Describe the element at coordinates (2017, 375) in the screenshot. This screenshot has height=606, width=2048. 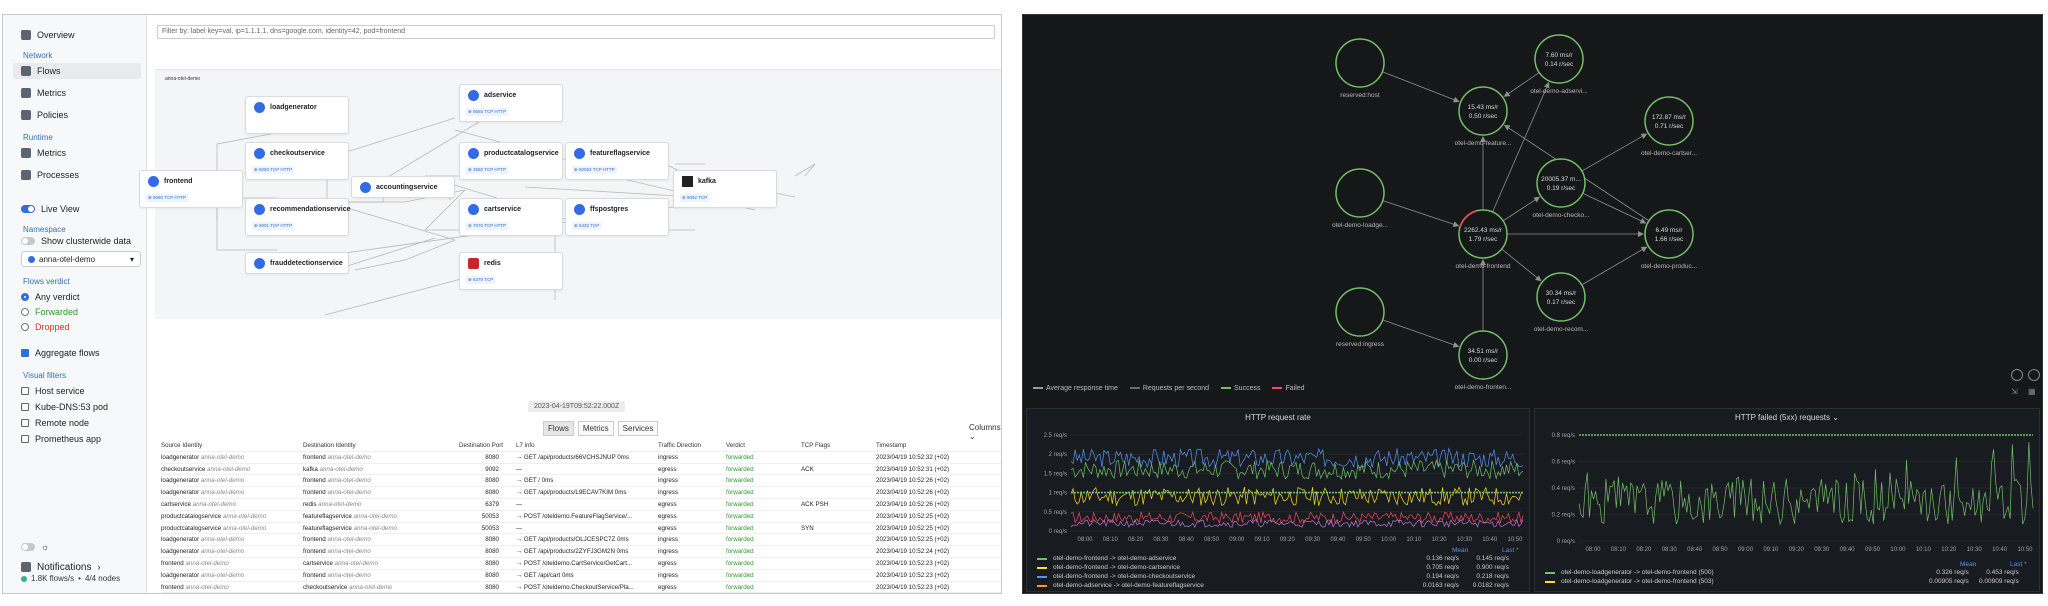
I see `zoom-in-icon` at that location.